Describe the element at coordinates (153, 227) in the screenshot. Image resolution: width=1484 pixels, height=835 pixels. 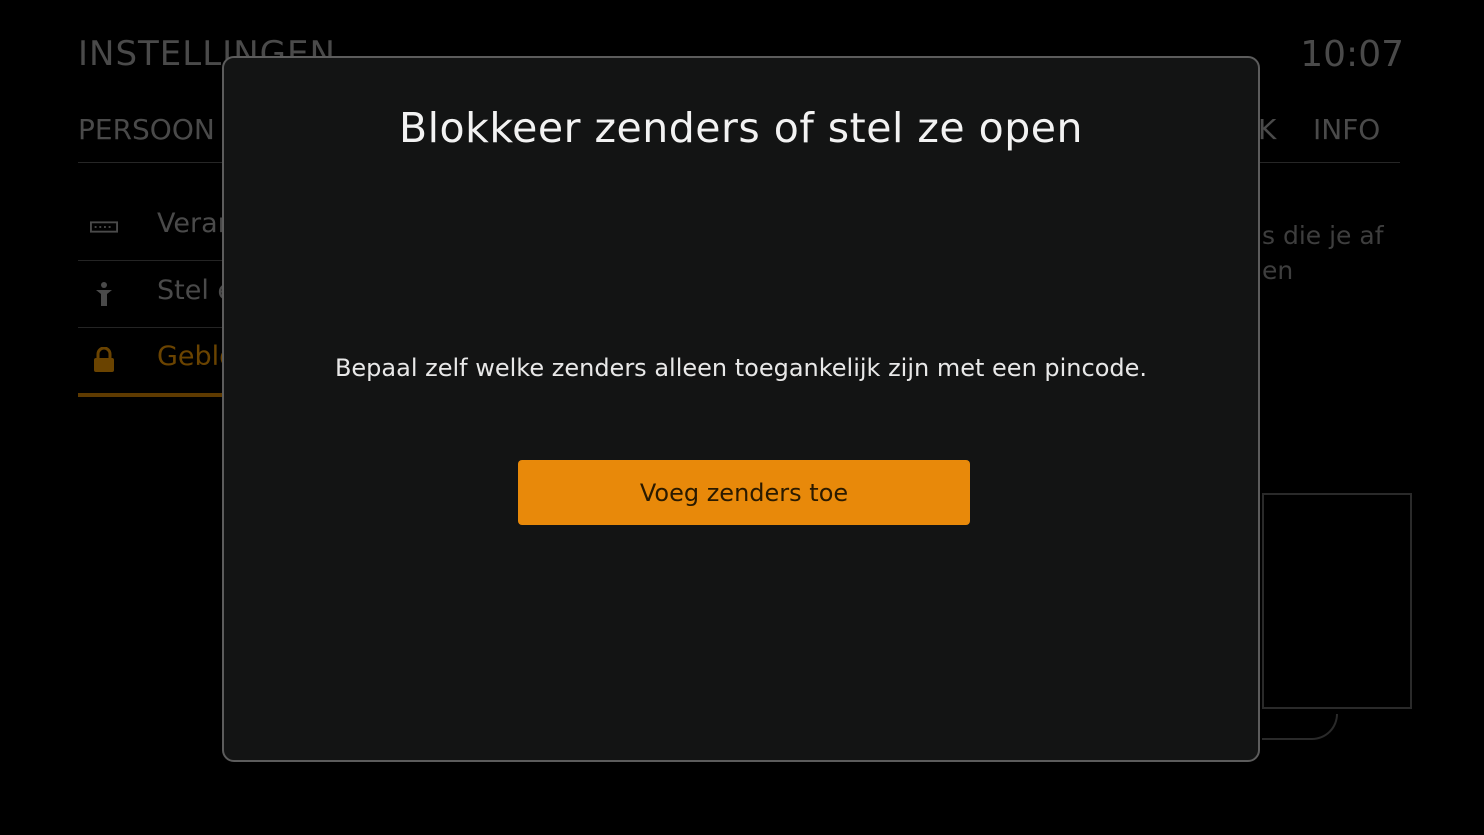
I see `menu-item-verander: Verar` at that location.